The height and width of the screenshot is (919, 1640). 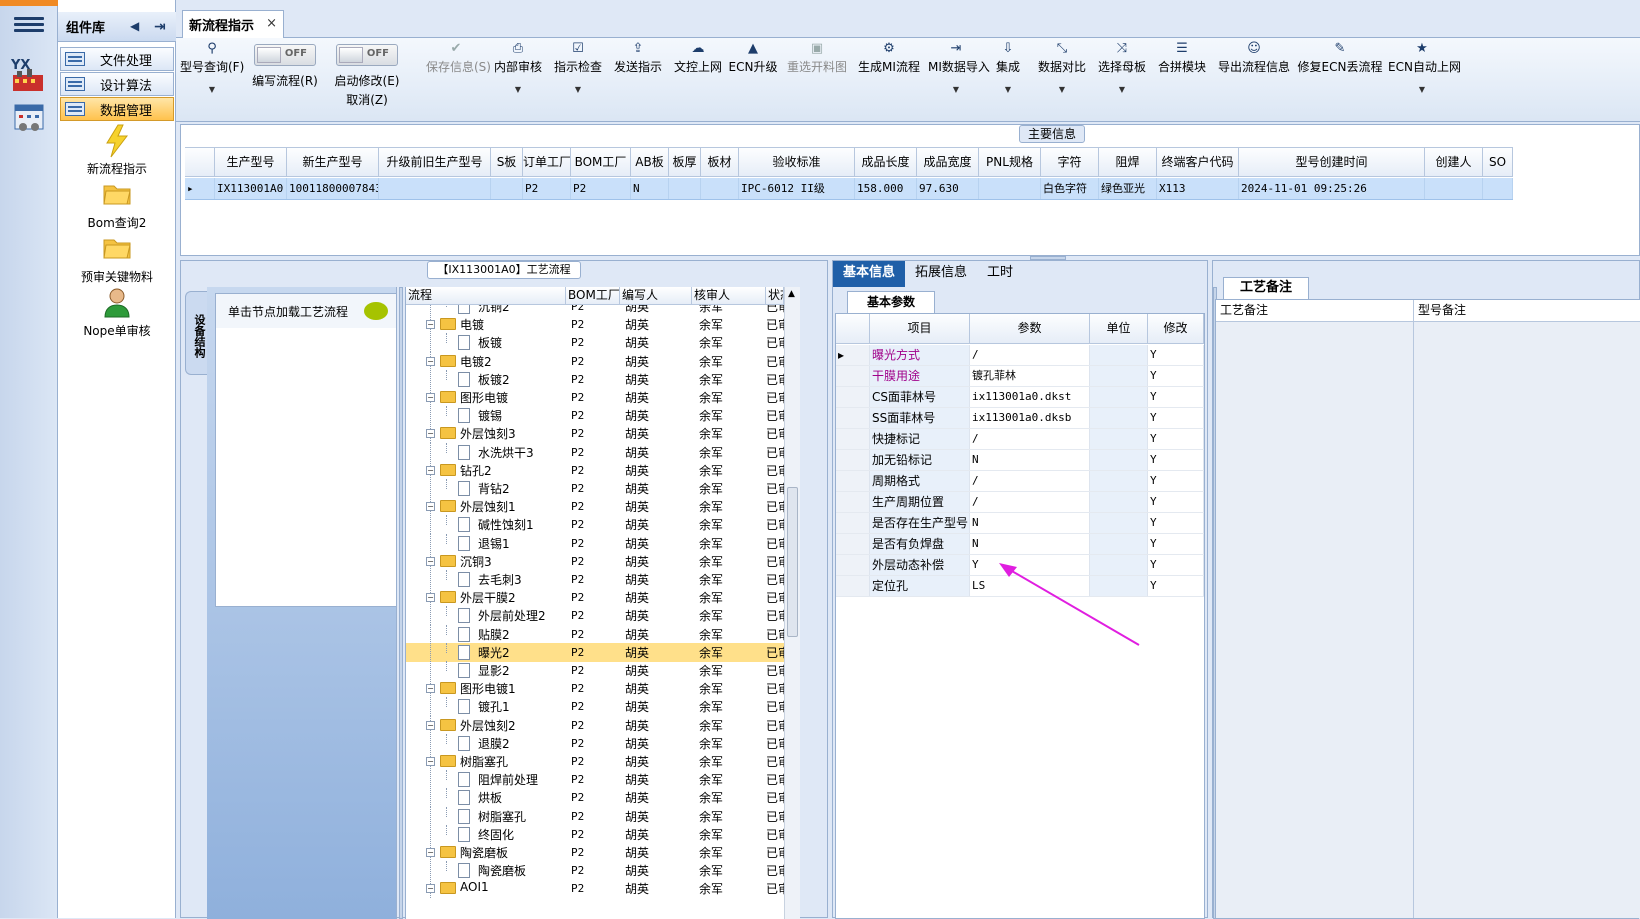 What do you see at coordinates (435, 162) in the screenshot?
I see `column-header: 升级前旧生产型号` at bounding box center [435, 162].